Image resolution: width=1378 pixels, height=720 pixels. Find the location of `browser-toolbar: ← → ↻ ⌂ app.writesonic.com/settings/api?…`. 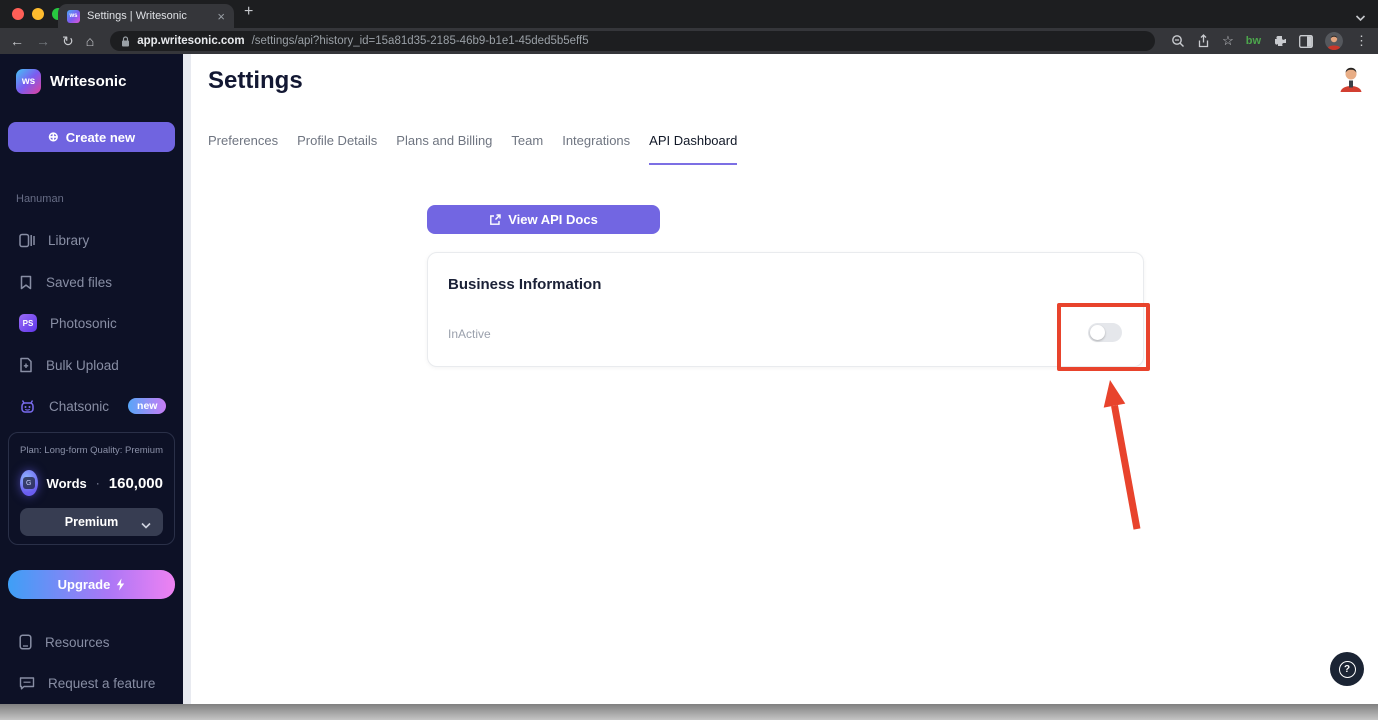

browser-toolbar: ← → ↻ ⌂ app.writesonic.com/settings/api?… is located at coordinates (689, 41).